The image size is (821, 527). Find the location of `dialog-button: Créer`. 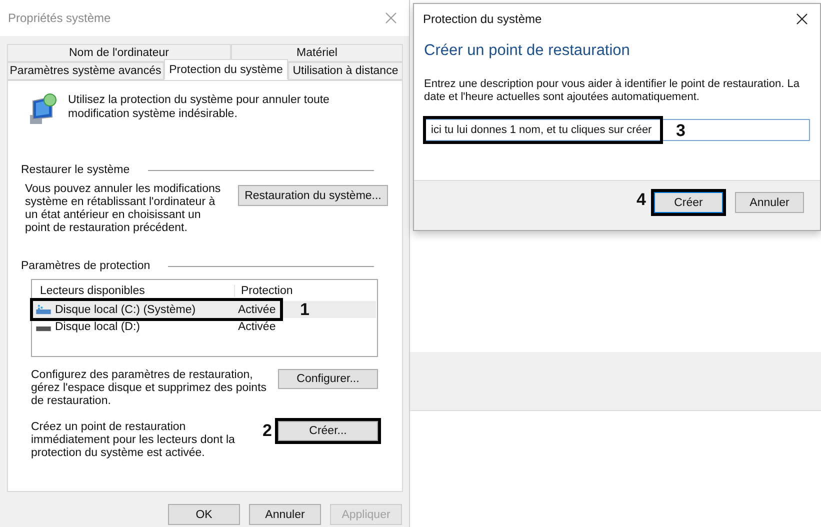

dialog-button: Créer is located at coordinates (688, 202).